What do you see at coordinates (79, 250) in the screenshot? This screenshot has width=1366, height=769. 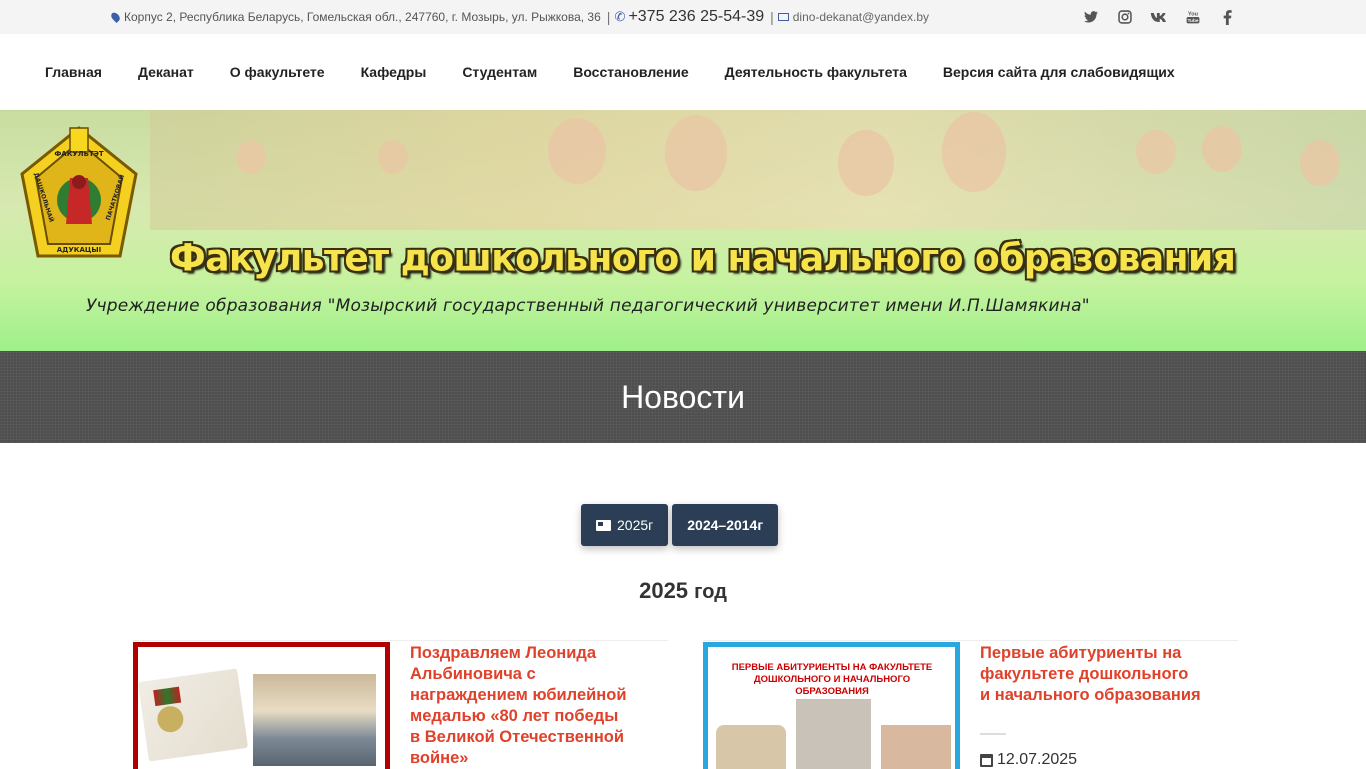 I see `emblem-text: АДУКАЦЫІ` at bounding box center [79, 250].